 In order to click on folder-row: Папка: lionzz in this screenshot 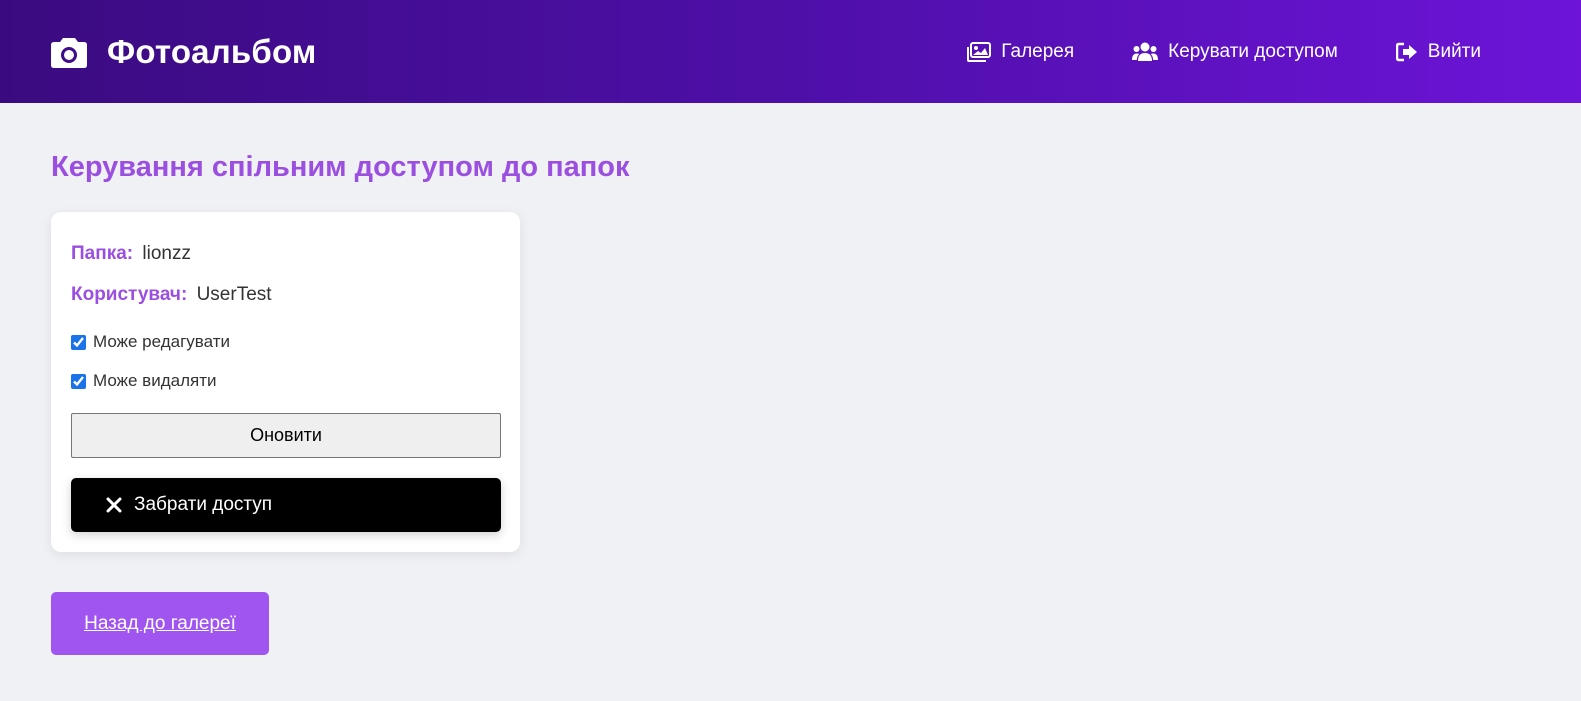, I will do `click(285, 254)`.